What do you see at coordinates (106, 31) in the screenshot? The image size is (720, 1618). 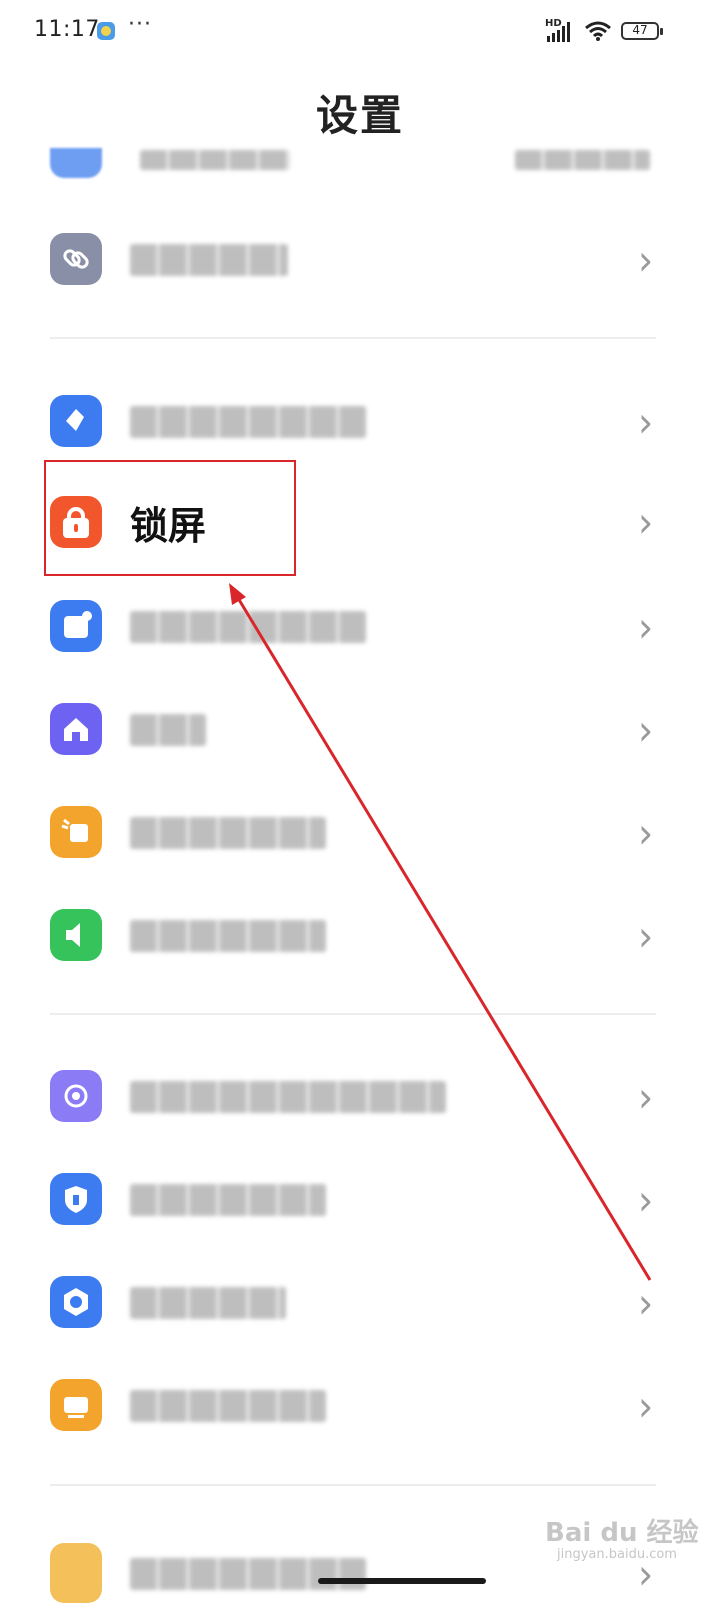 I see `app-notification-icon` at bounding box center [106, 31].